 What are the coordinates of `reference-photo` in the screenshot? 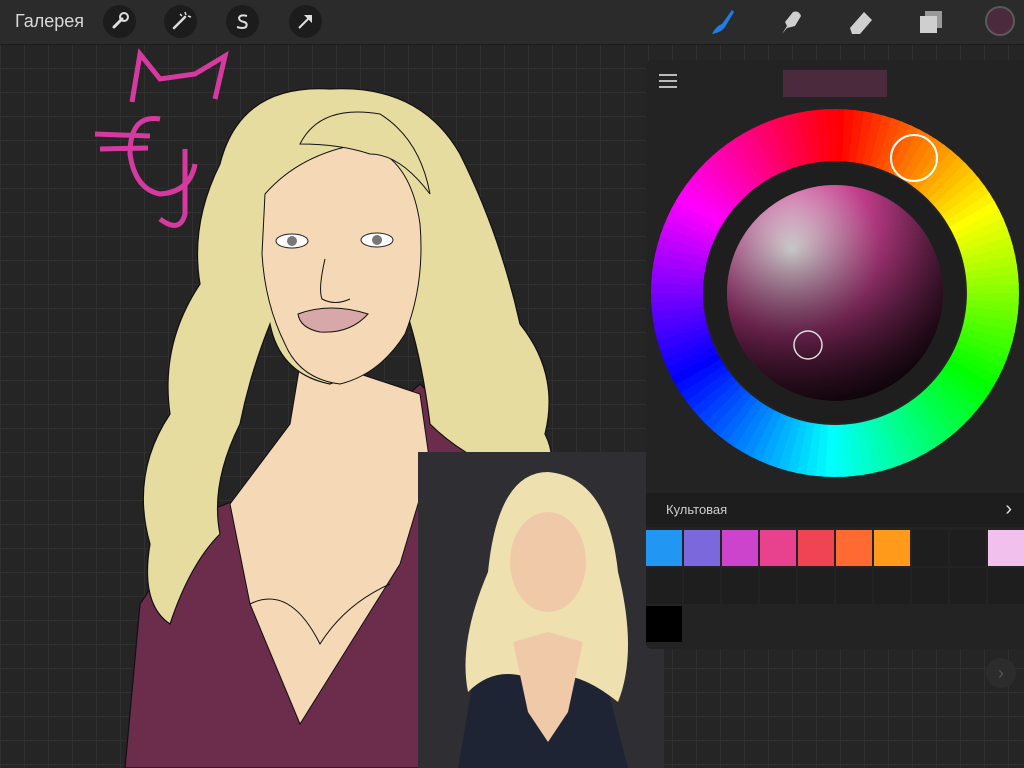 It's located at (541, 610).